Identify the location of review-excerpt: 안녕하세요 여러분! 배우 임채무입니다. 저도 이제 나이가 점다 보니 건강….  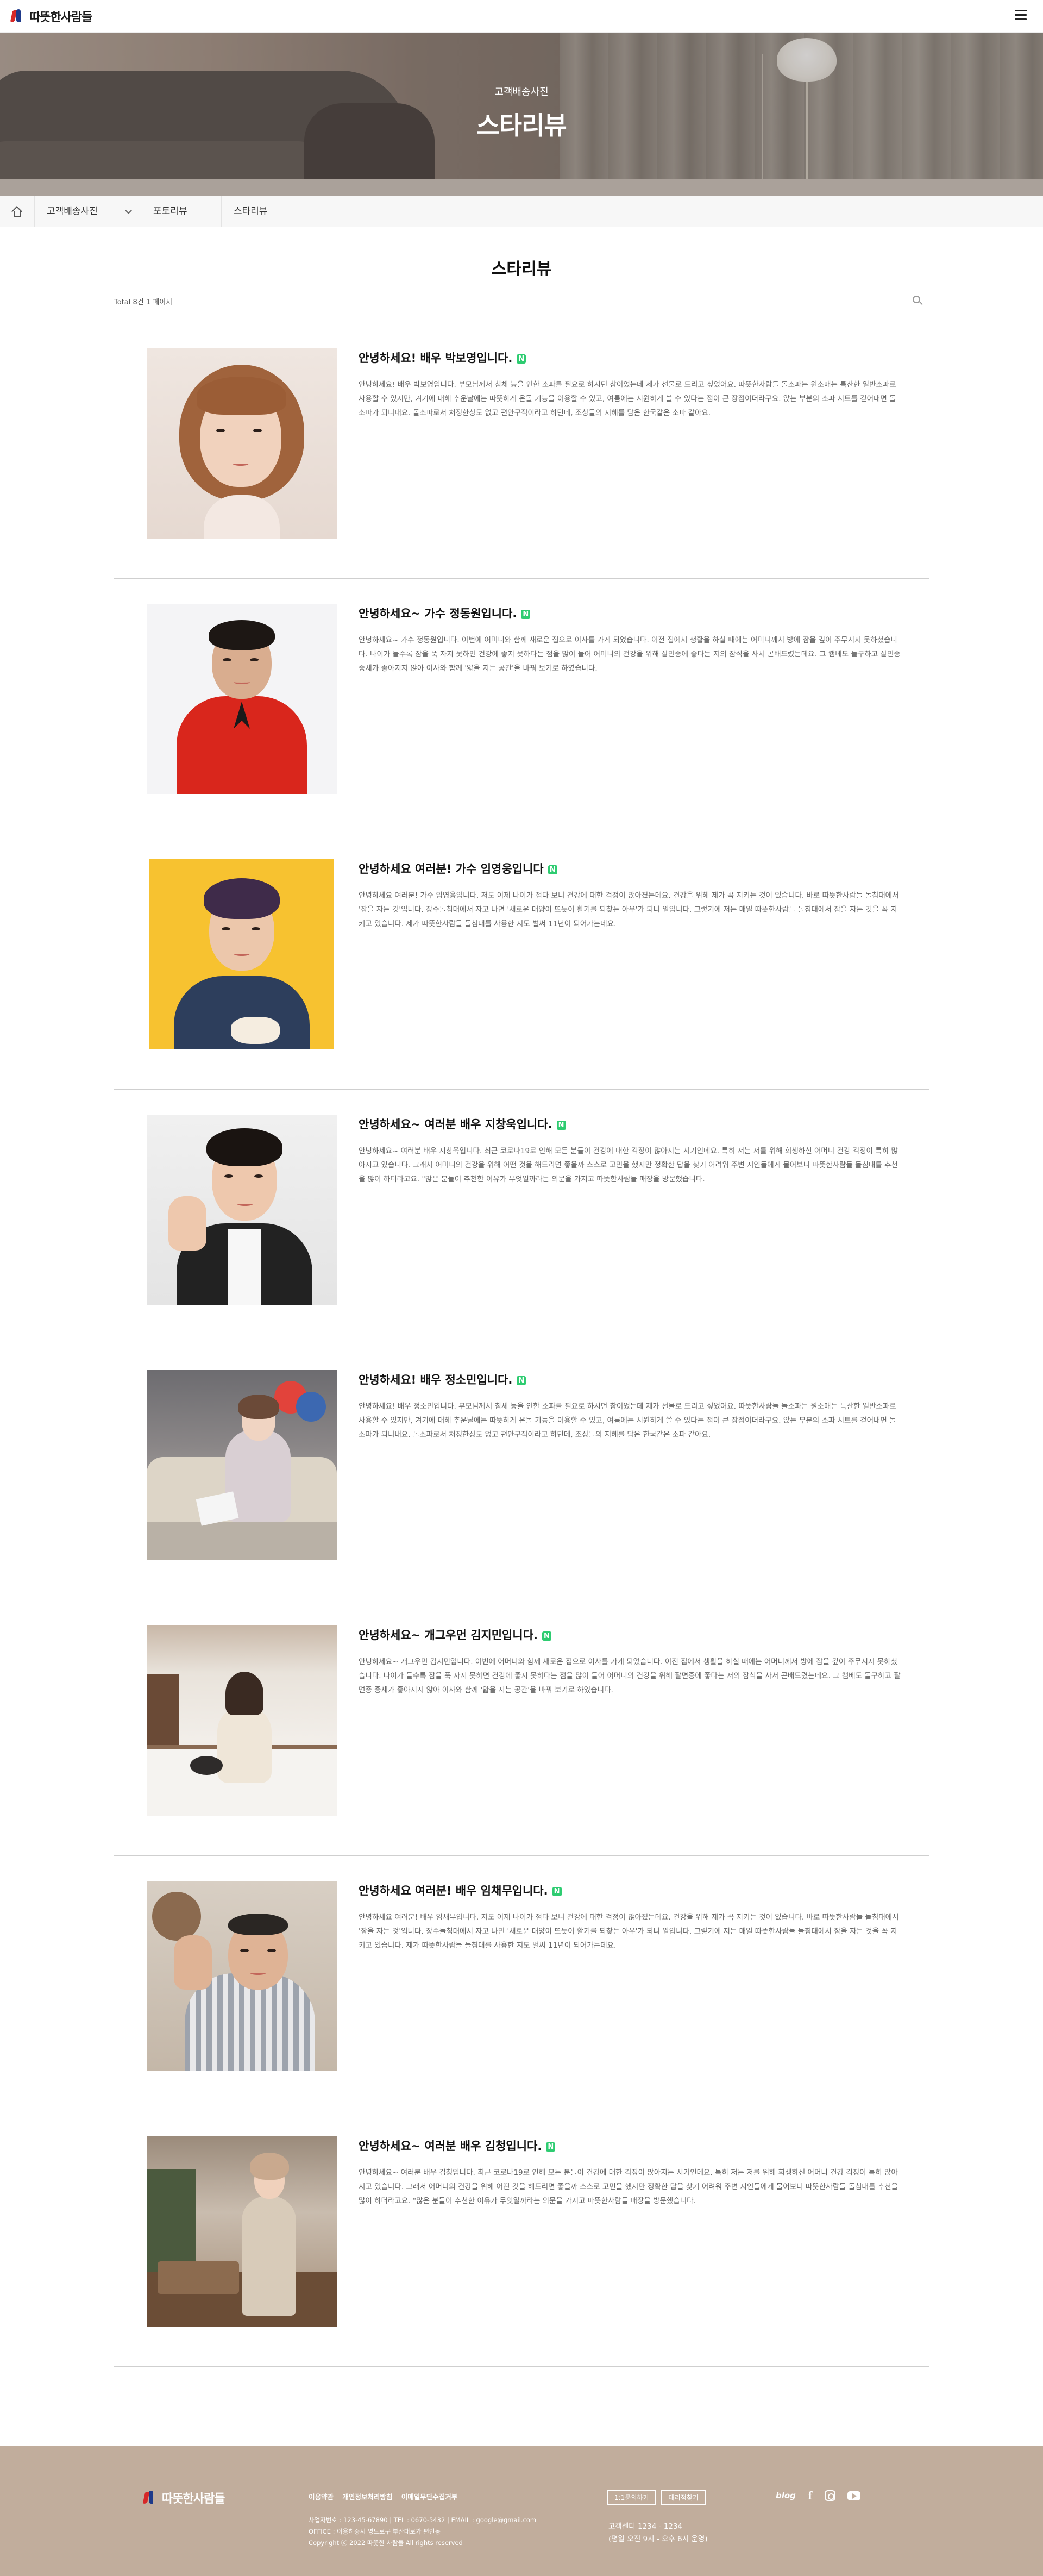
(629, 1931).